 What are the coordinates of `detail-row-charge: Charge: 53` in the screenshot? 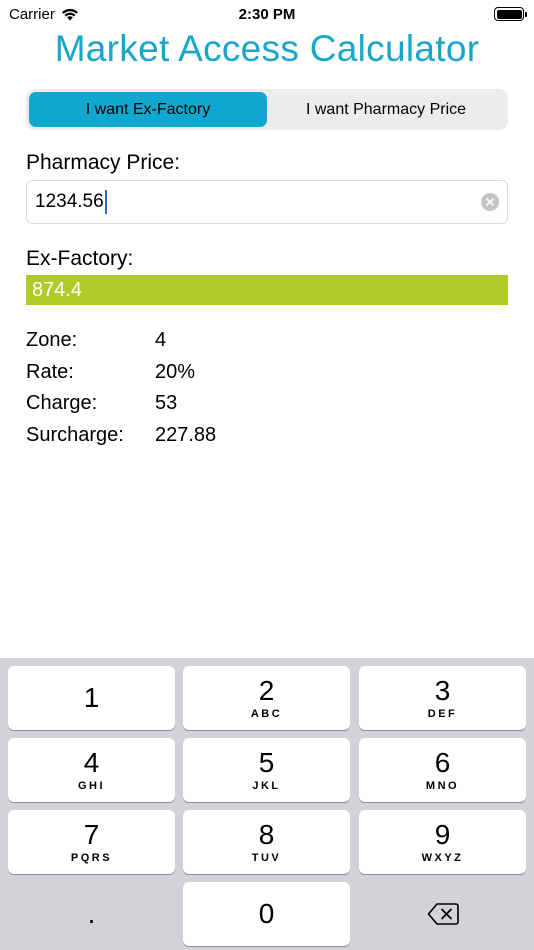 It's located at (121, 404).